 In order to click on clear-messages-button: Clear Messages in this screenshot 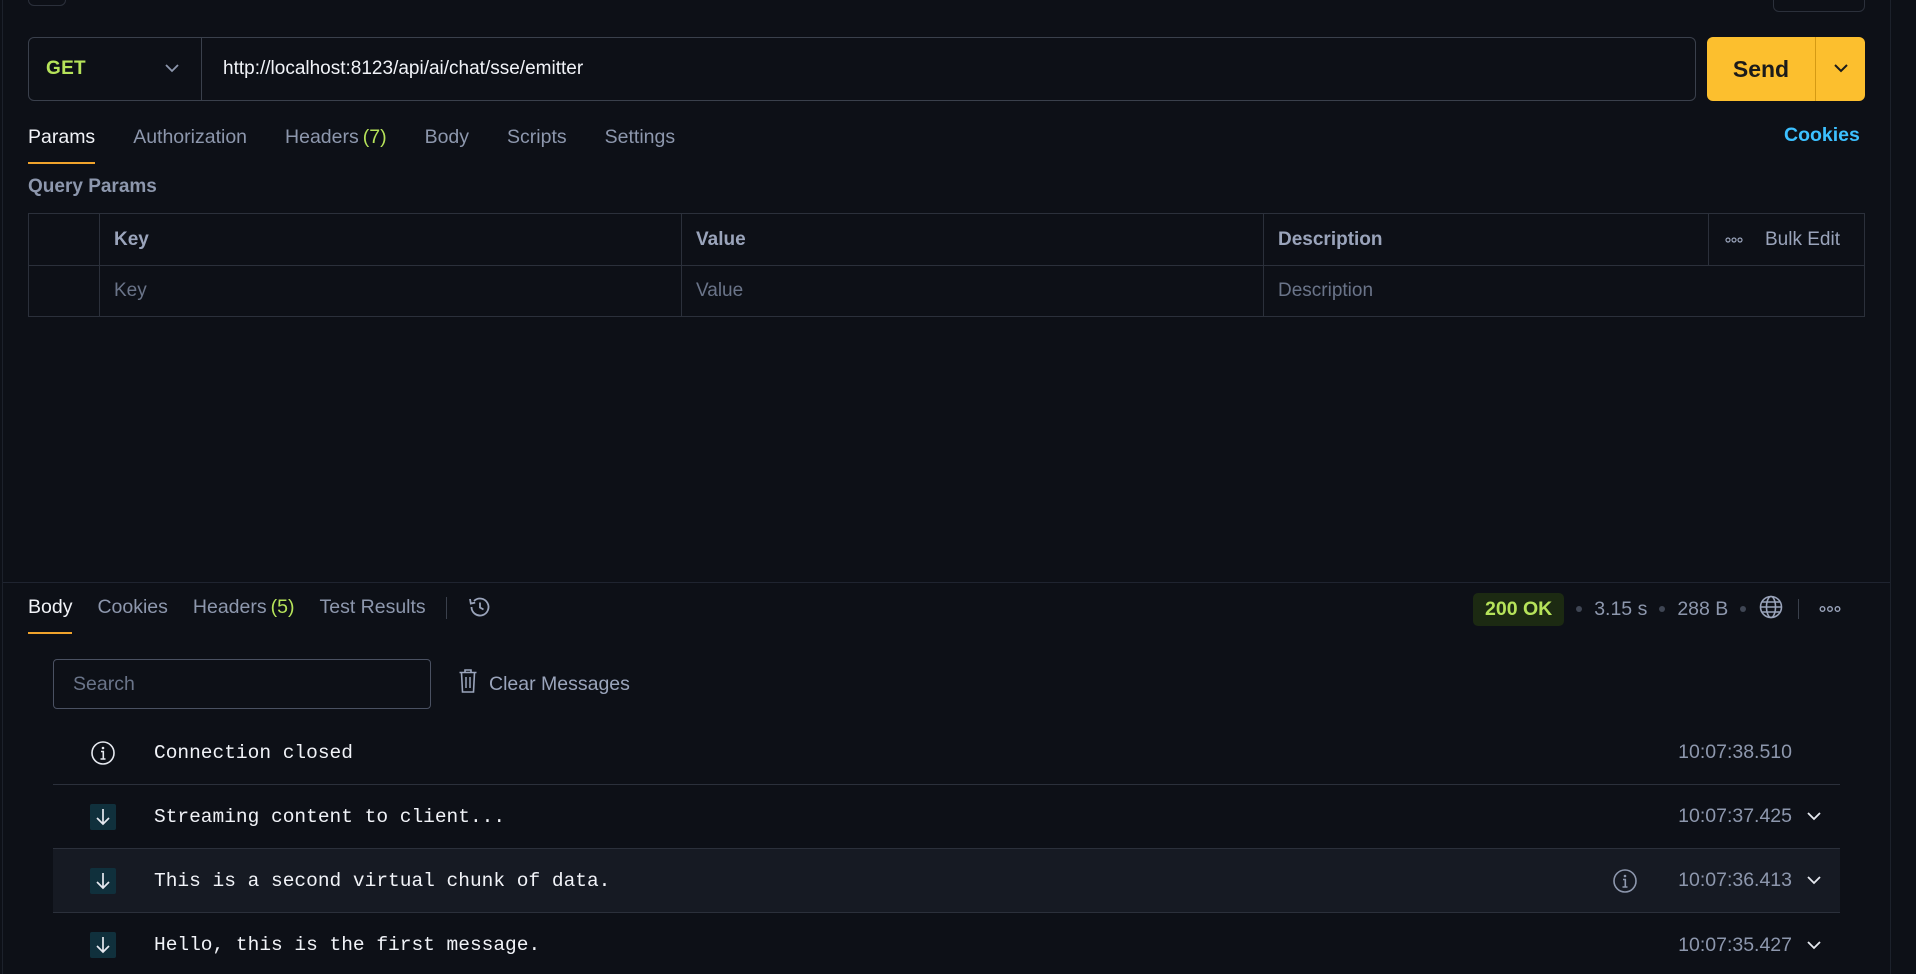, I will do `click(544, 684)`.